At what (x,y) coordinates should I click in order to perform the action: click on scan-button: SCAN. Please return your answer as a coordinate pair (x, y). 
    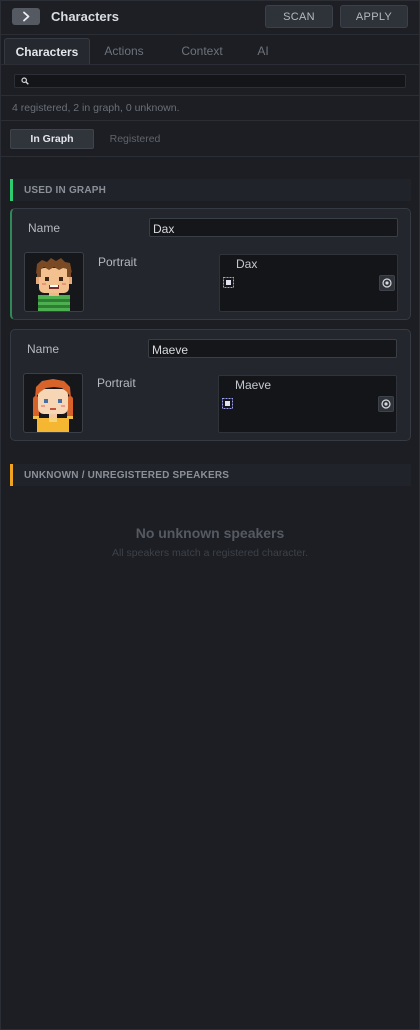
    Looking at the image, I should click on (299, 16).